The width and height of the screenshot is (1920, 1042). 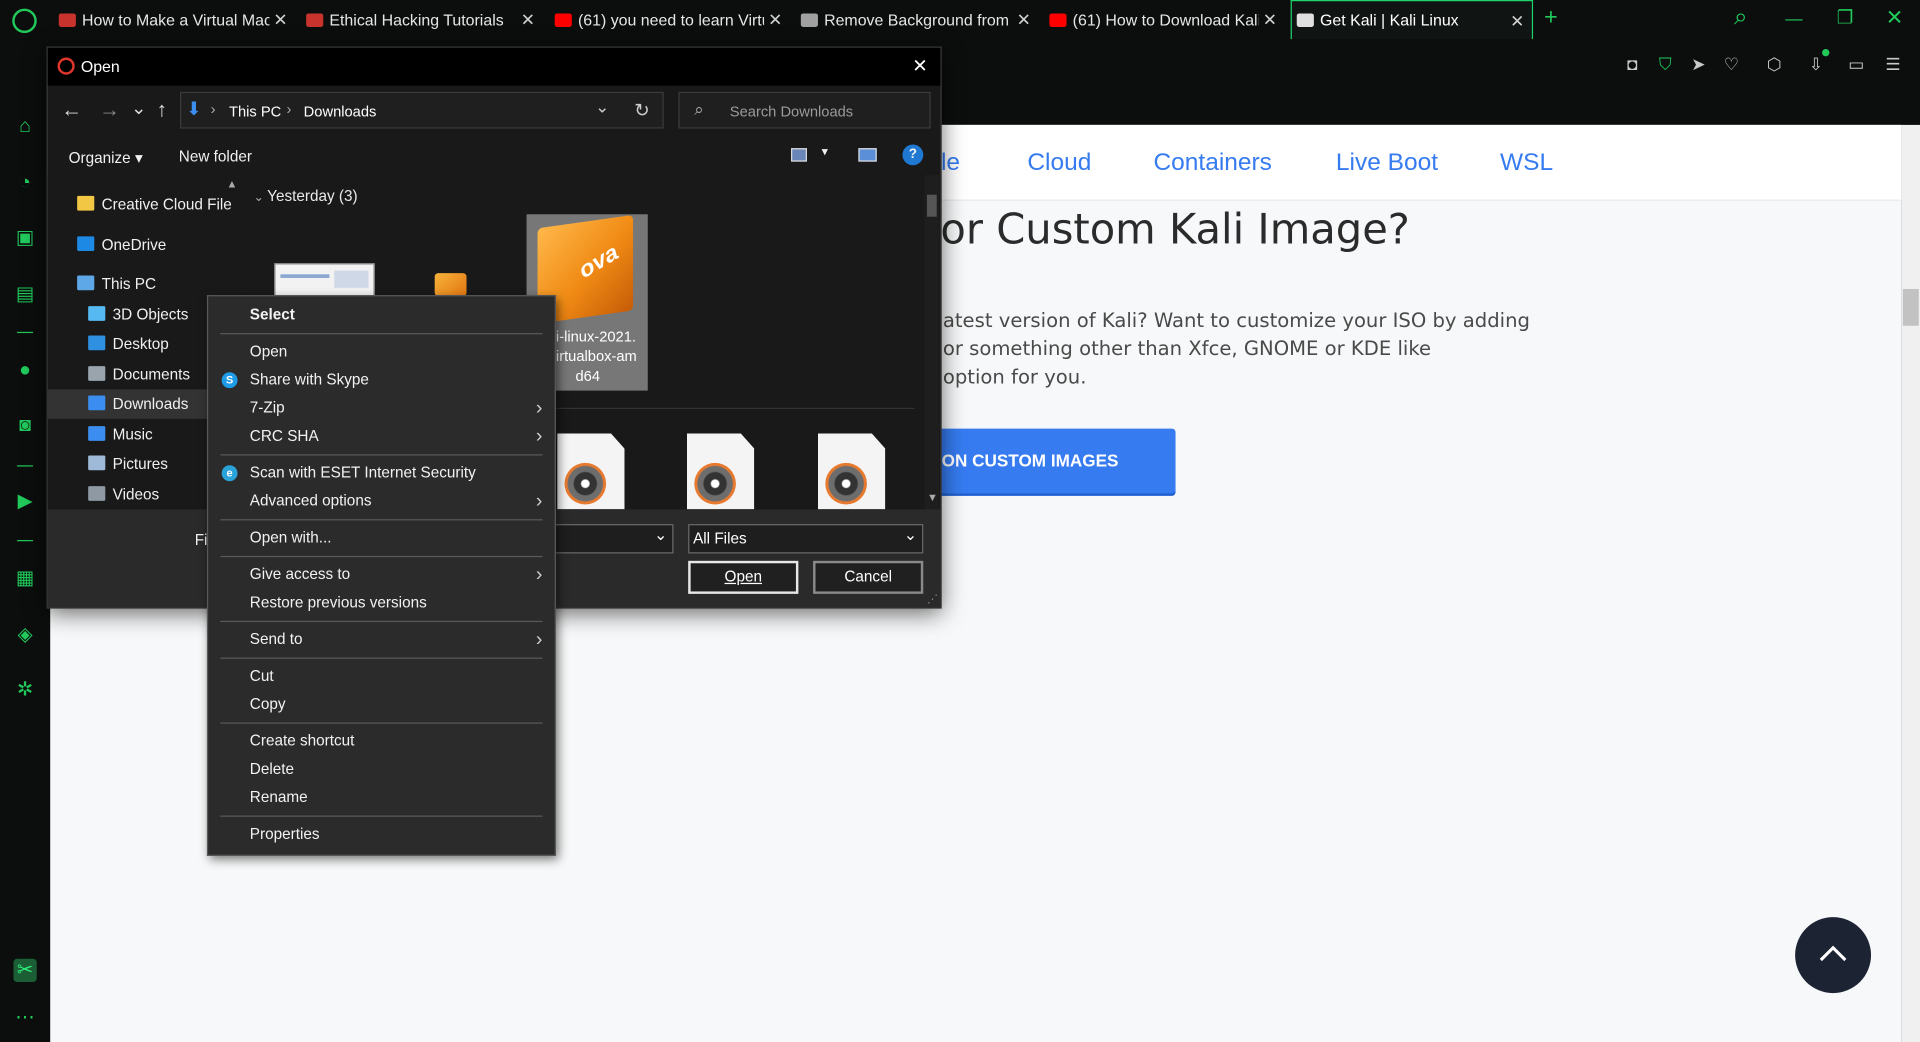 I want to click on minimize-icon: —, so click(x=1793, y=19).